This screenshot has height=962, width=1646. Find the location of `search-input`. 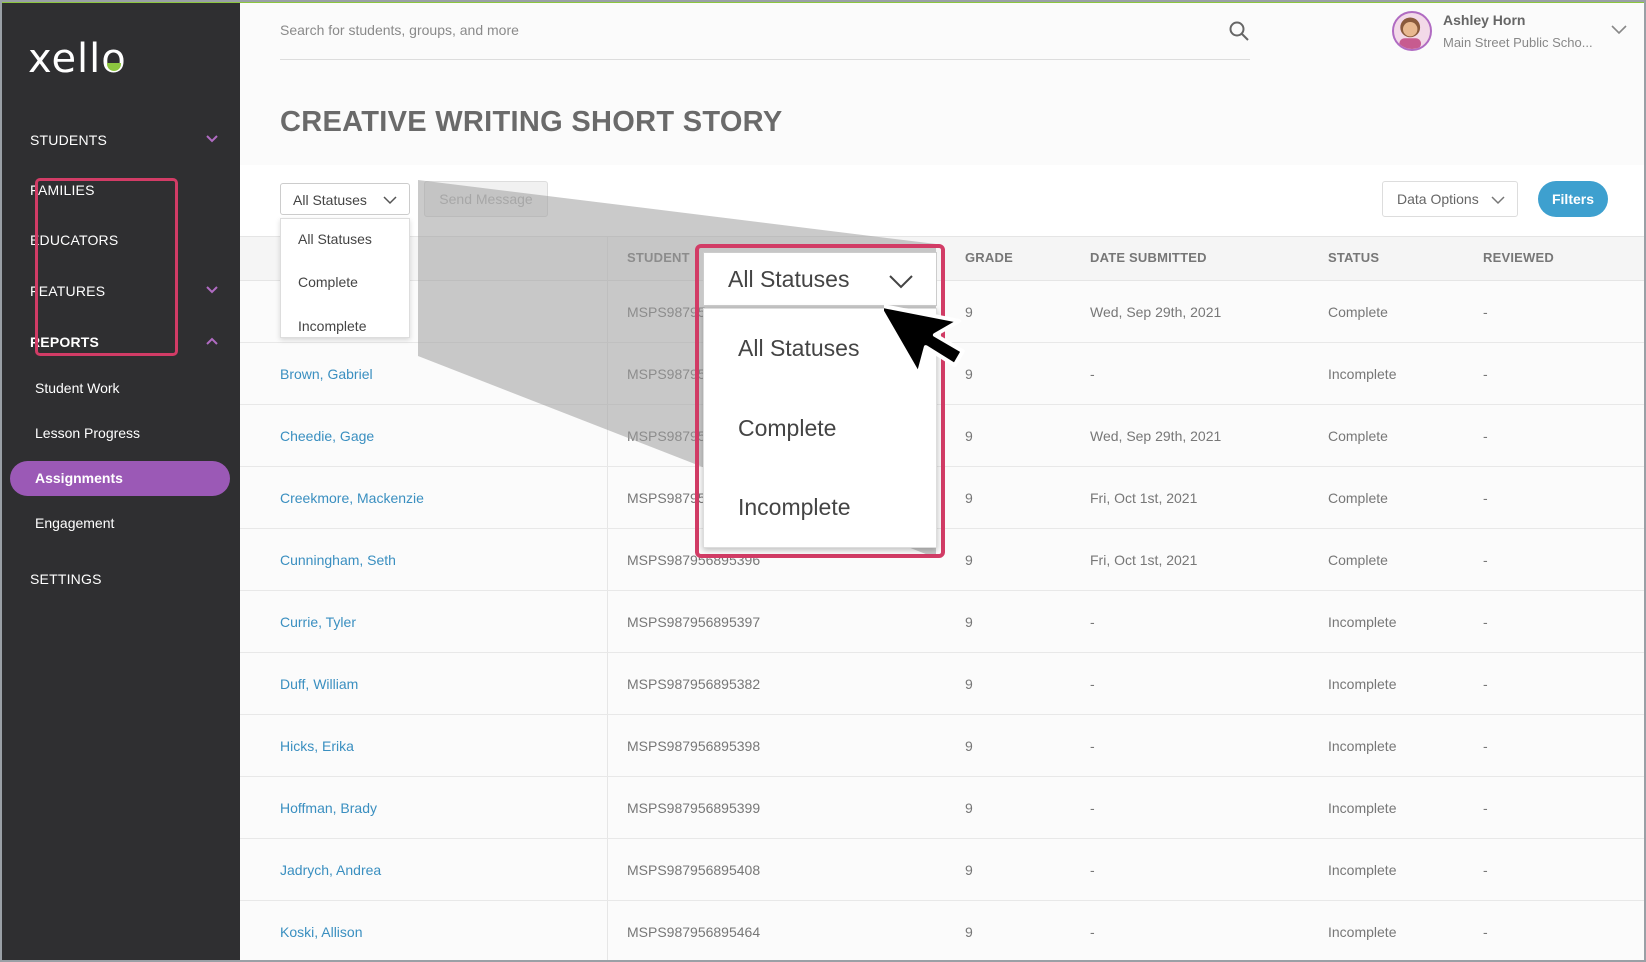

search-input is located at coordinates (730, 30).